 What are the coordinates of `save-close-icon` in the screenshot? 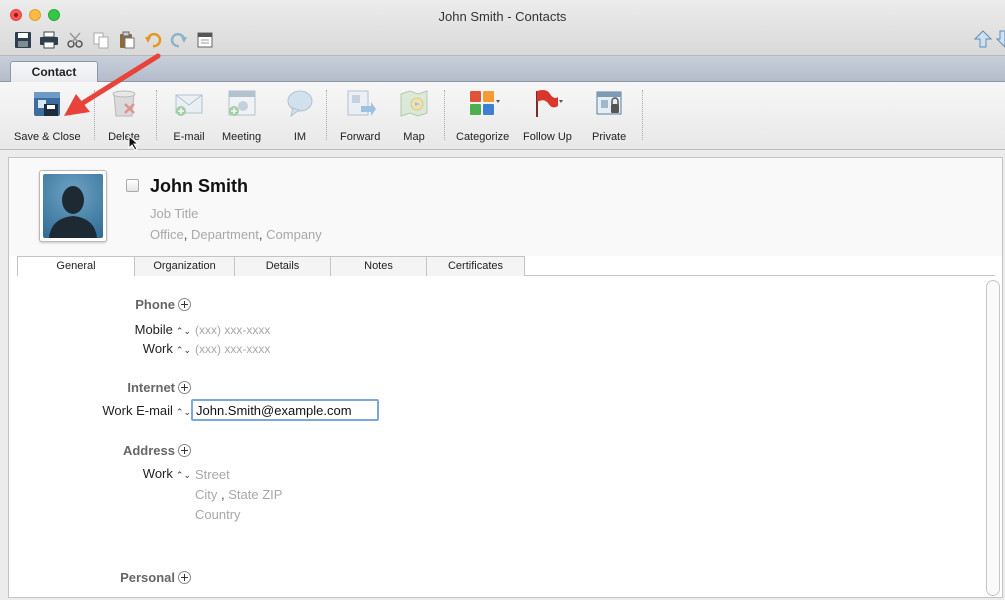 It's located at (47, 104).